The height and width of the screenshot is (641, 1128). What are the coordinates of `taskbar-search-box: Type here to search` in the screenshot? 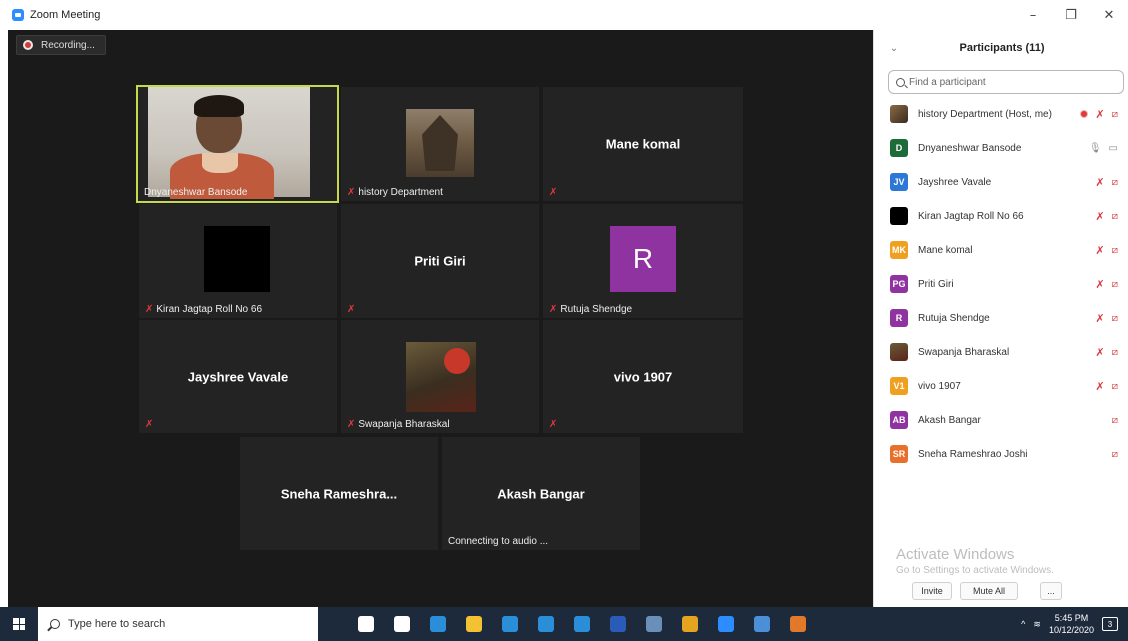 It's located at (178, 624).